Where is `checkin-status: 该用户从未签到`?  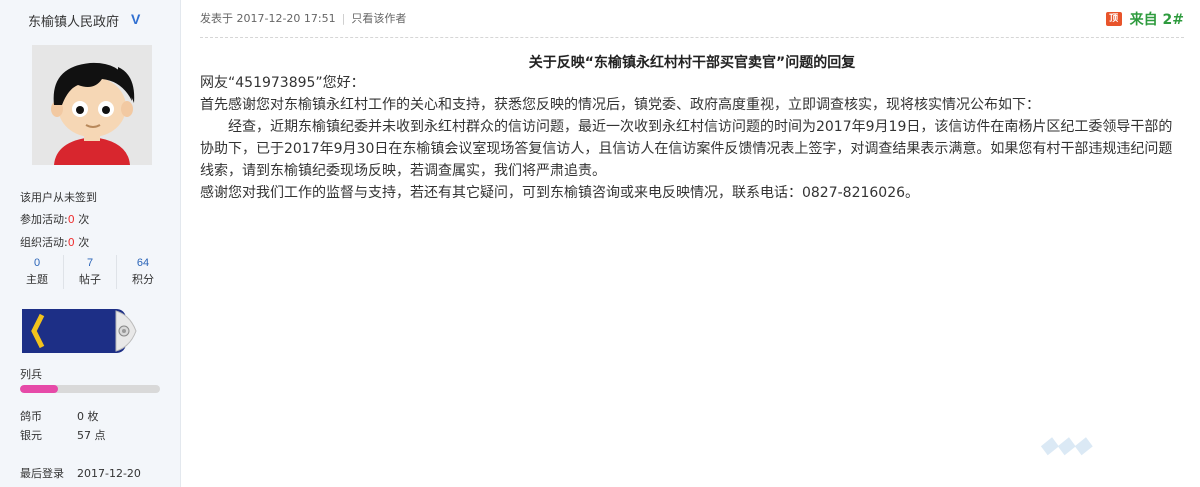 checkin-status: 该用户从未签到 is located at coordinates (58, 197).